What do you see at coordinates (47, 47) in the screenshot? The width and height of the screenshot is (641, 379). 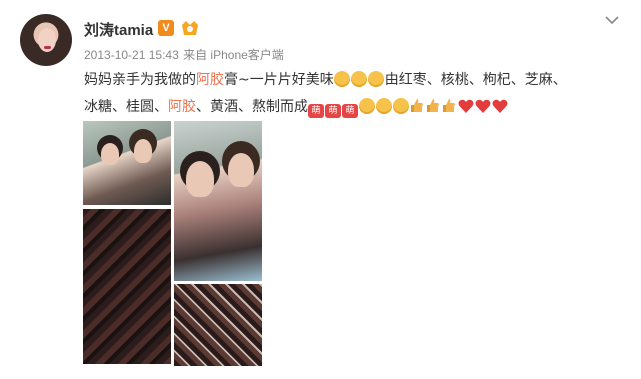 I see `avatar-lips` at bounding box center [47, 47].